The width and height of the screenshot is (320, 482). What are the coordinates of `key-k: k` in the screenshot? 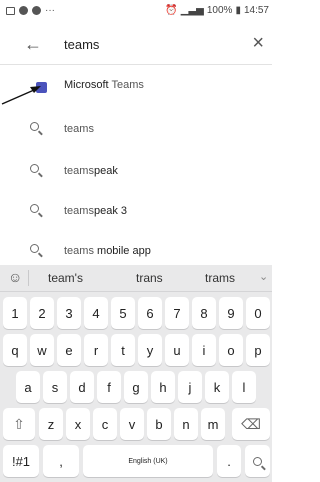 It's located at (217, 387).